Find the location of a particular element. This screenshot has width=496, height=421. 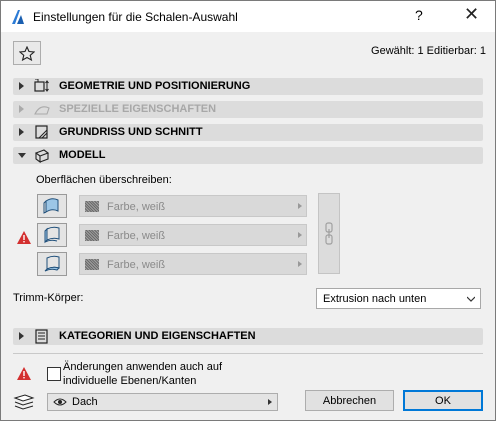

surface-reference-icon is located at coordinates (51, 206).